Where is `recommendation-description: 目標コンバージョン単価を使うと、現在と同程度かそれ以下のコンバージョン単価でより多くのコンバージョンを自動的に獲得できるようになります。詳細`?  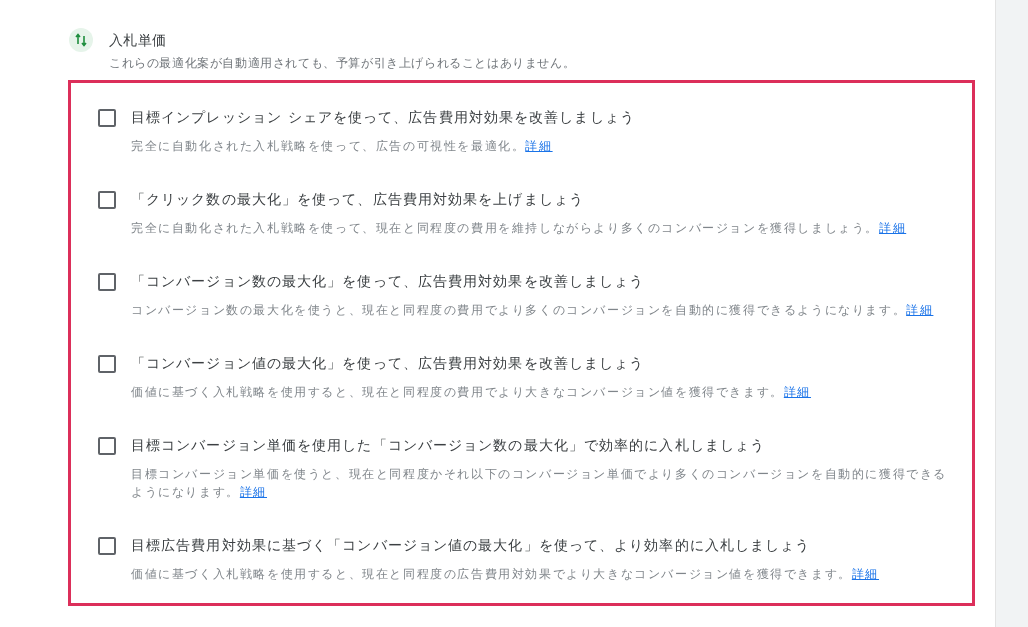 recommendation-description: 目標コンバージョン単価を使うと、現在と同程度かそれ以下のコンバージョン単価でより多くのコンバージョンを自動的に獲得できるようになります。詳細 is located at coordinates (539, 483).